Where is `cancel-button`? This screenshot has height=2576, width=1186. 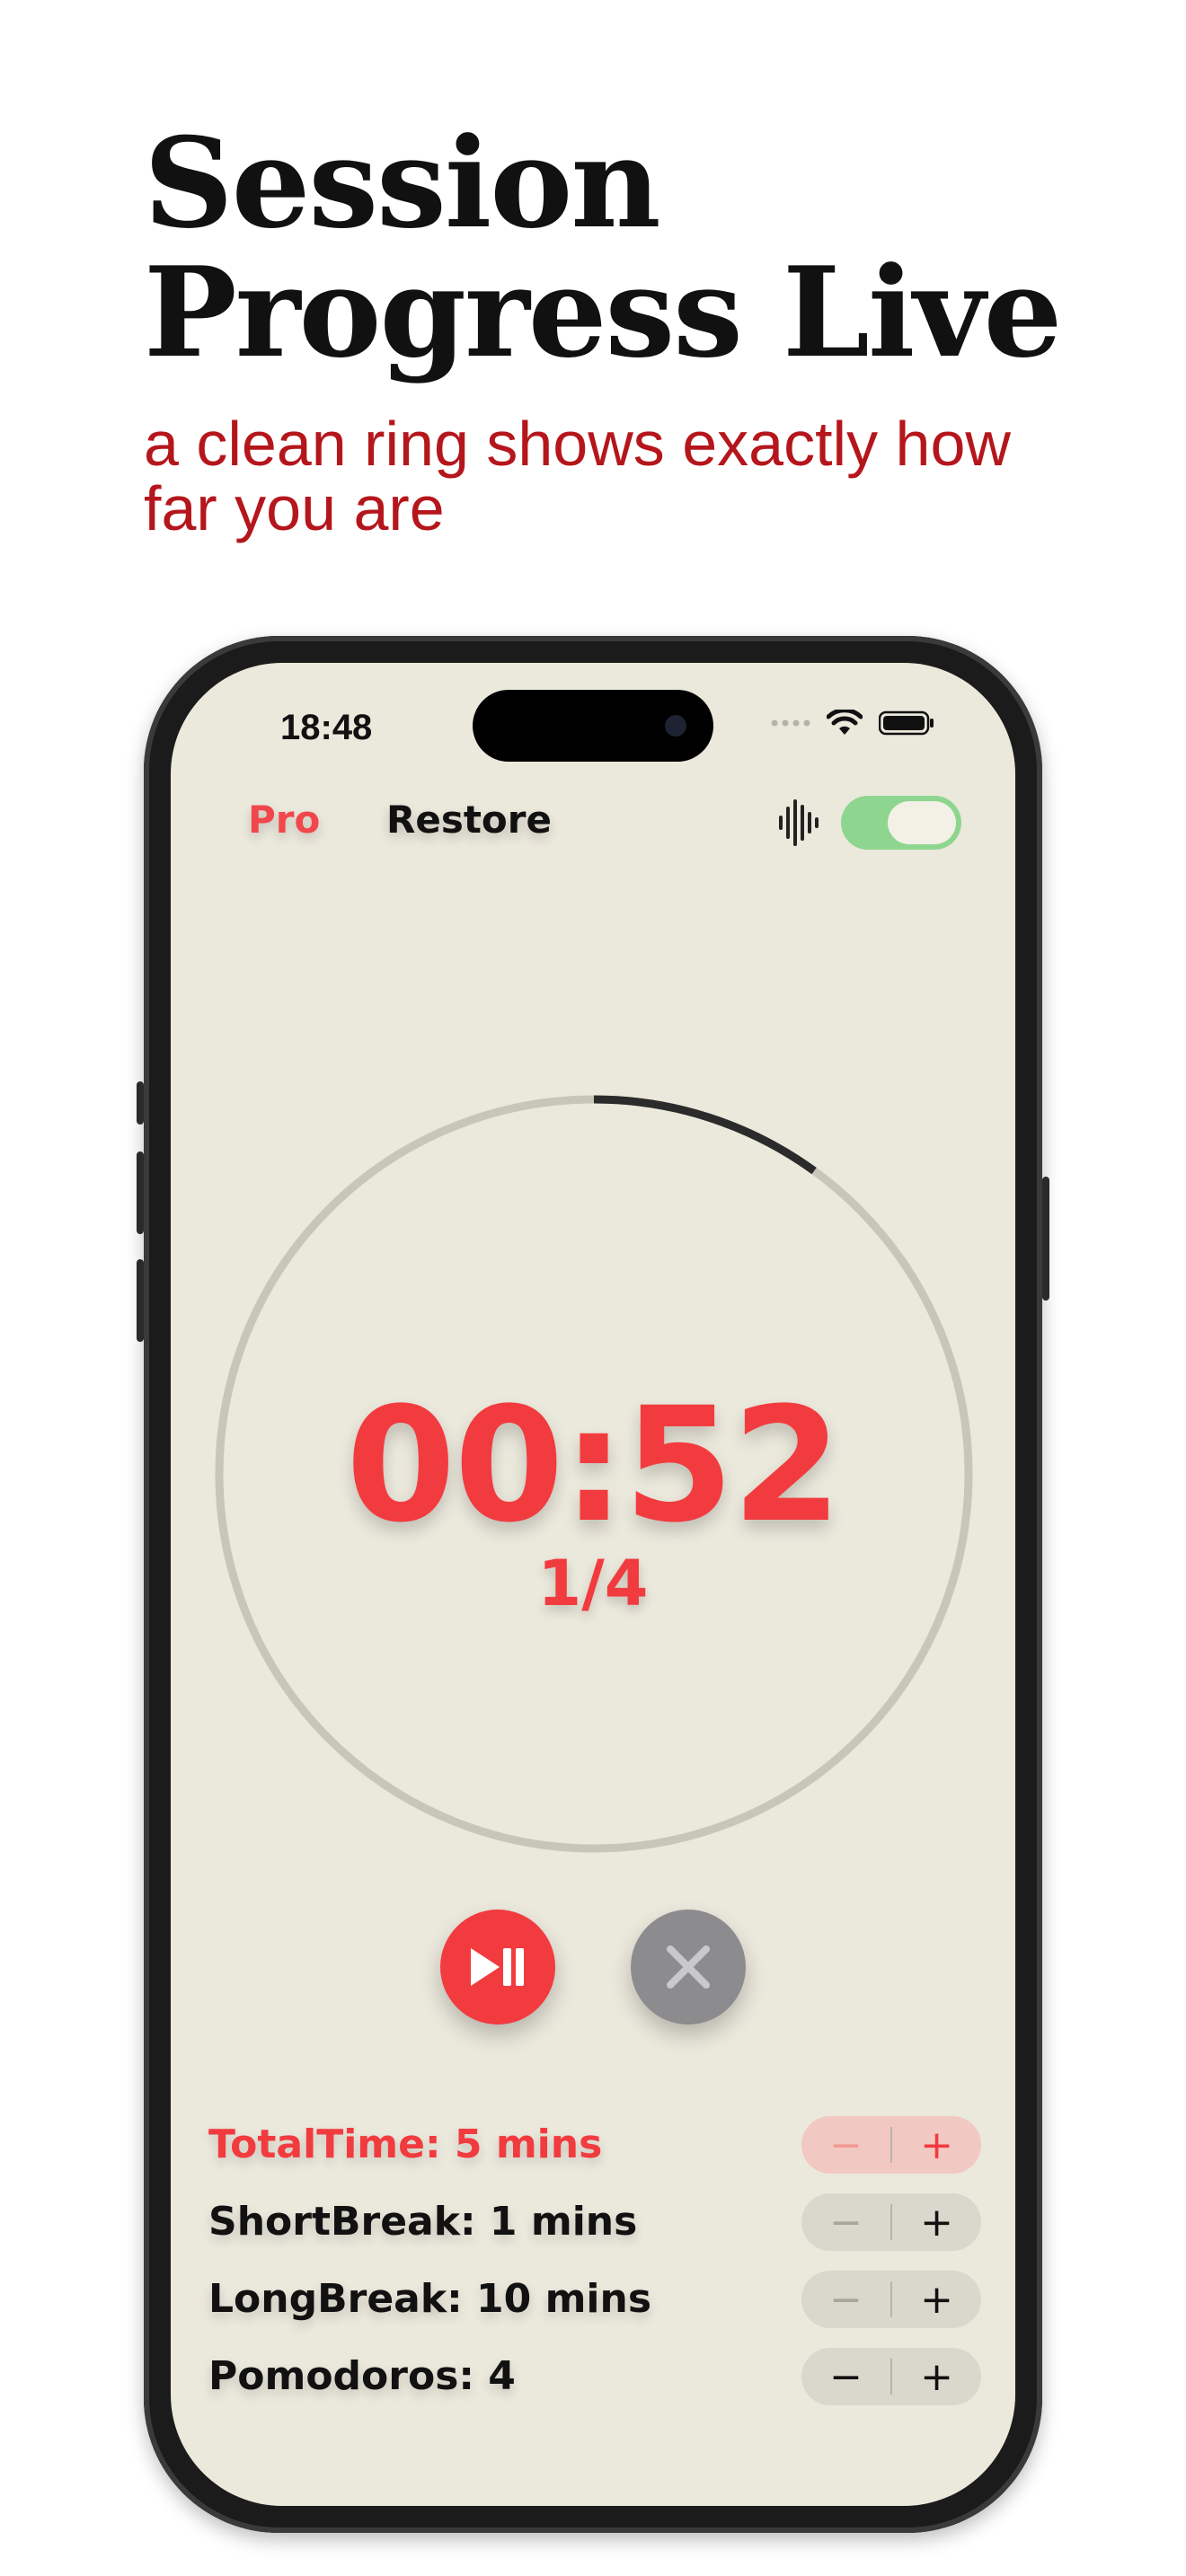 cancel-button is located at coordinates (688, 1967).